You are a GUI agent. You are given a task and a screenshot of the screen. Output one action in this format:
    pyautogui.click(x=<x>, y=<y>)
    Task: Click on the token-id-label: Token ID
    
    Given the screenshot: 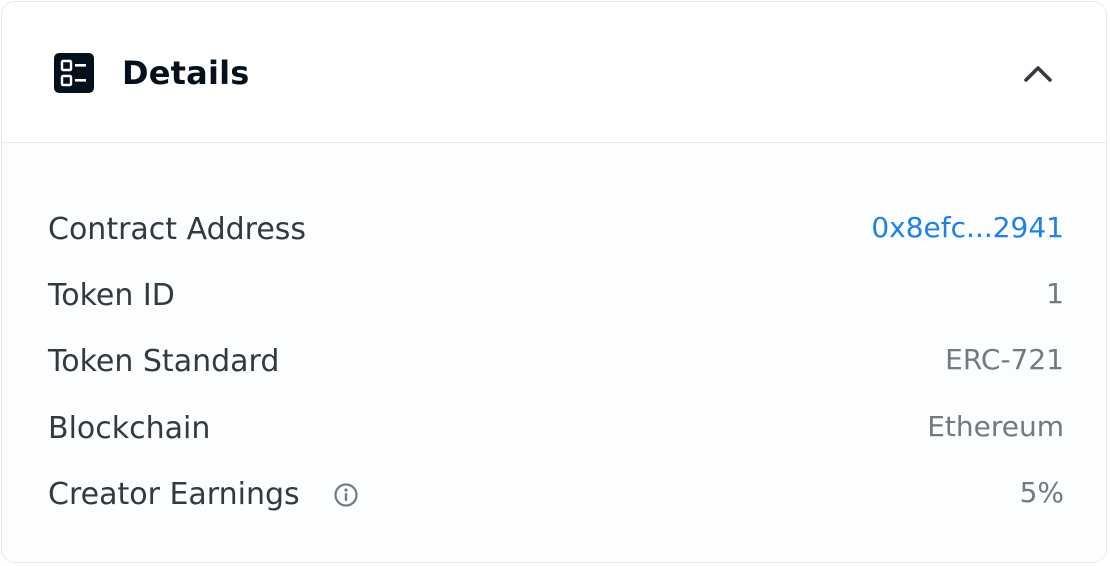 What is the action you would take?
    pyautogui.click(x=111, y=295)
    